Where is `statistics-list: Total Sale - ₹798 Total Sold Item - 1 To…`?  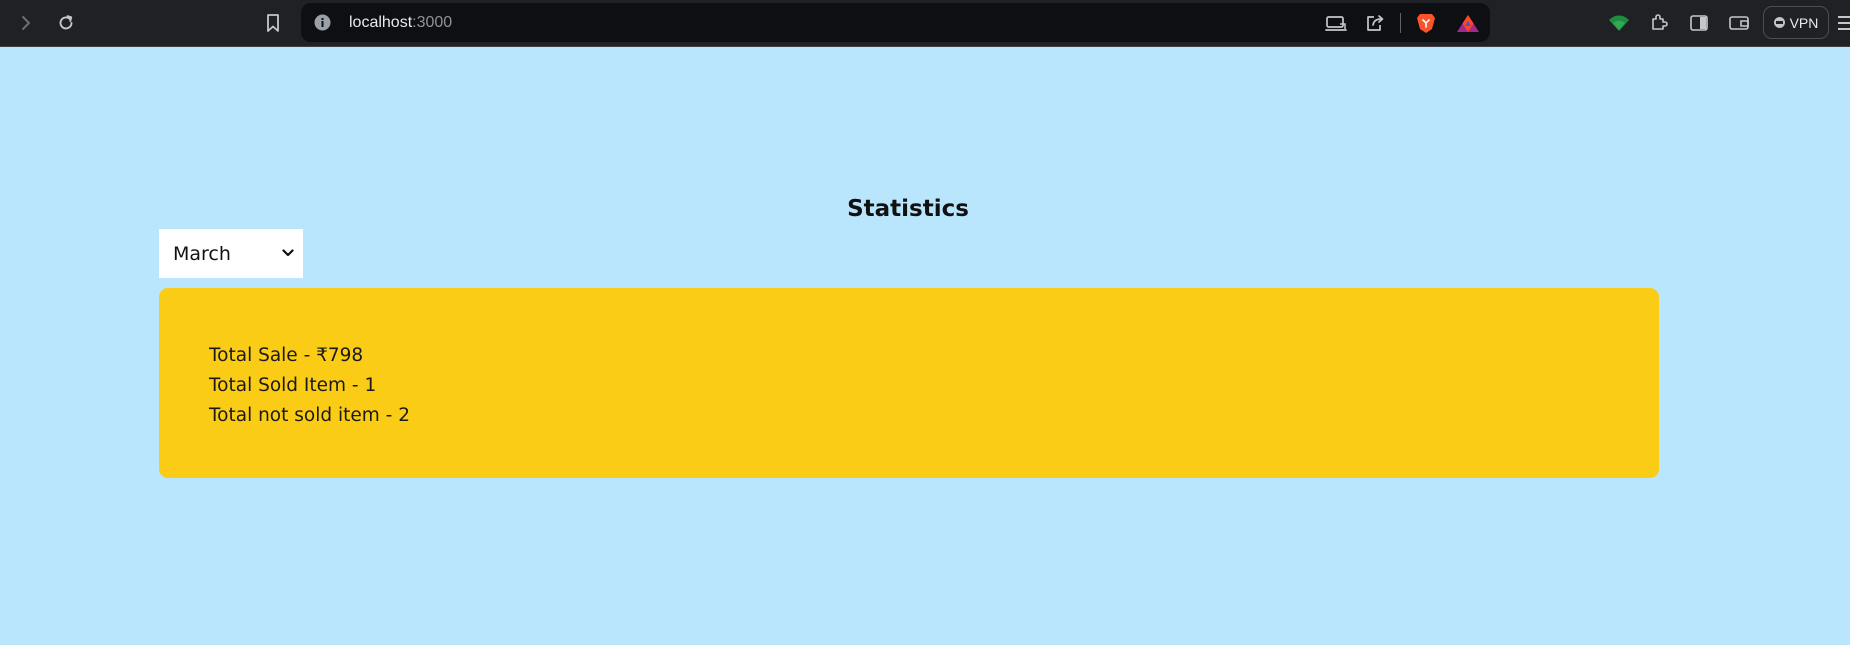 statistics-list: Total Sale - ₹798 Total Sold Item - 1 To… is located at coordinates (309, 386).